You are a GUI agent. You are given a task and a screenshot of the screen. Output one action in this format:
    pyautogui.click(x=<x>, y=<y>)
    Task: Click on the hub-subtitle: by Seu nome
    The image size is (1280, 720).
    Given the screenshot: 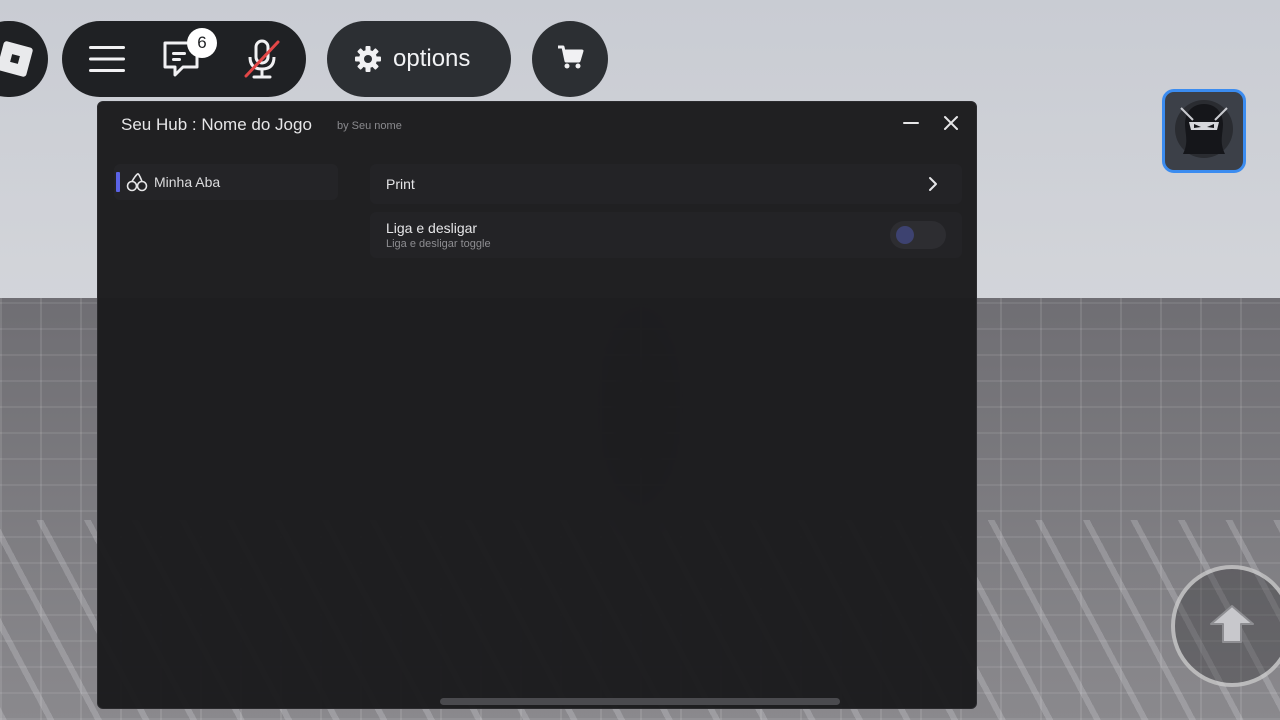 What is the action you would take?
    pyautogui.click(x=369, y=126)
    